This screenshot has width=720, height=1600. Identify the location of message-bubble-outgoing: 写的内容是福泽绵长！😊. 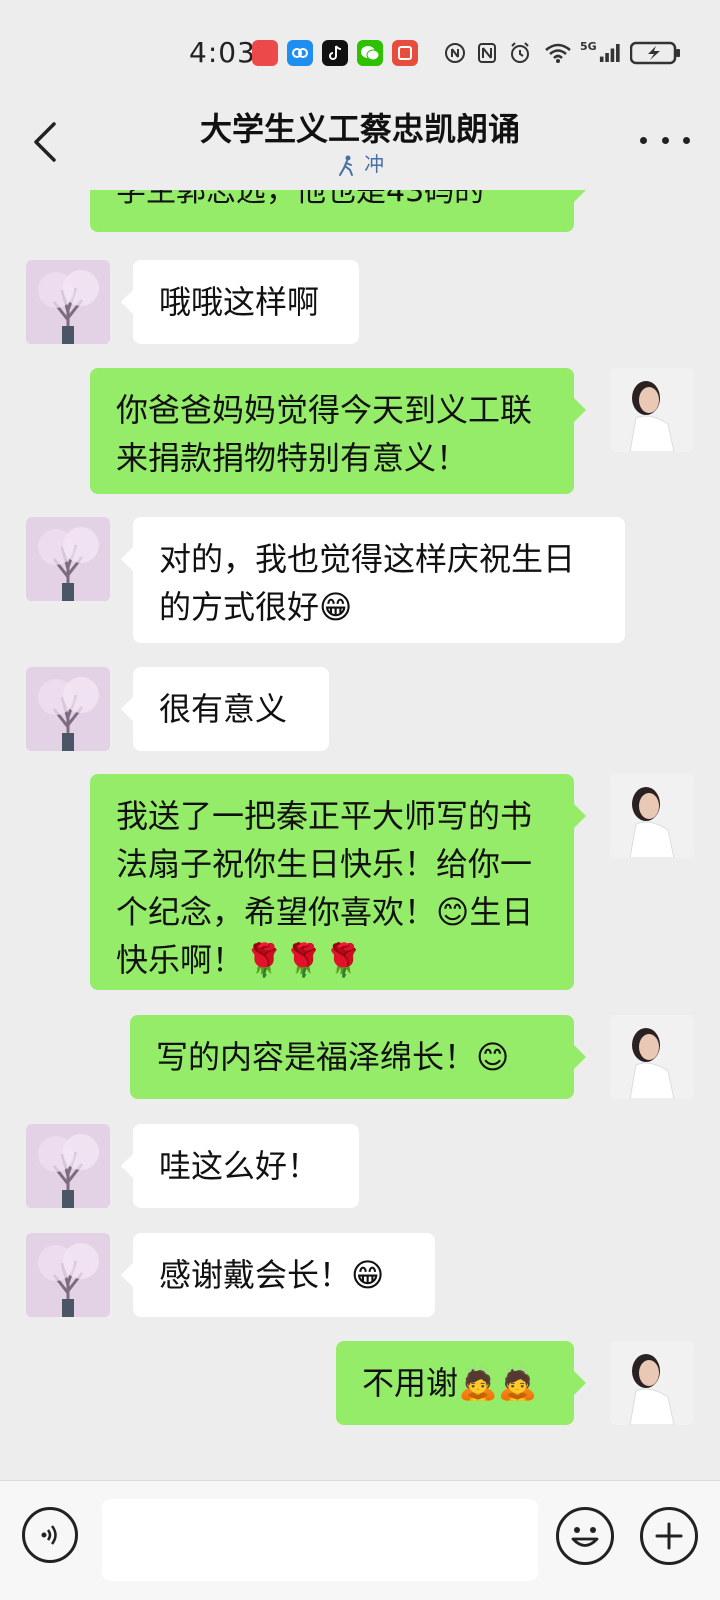
(358, 1057).